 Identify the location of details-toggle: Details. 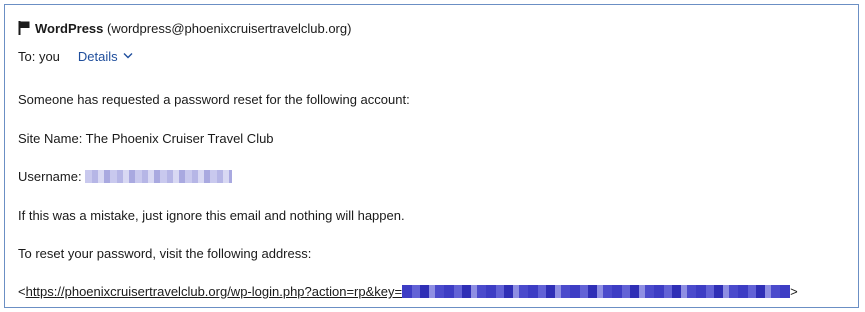
(105, 56).